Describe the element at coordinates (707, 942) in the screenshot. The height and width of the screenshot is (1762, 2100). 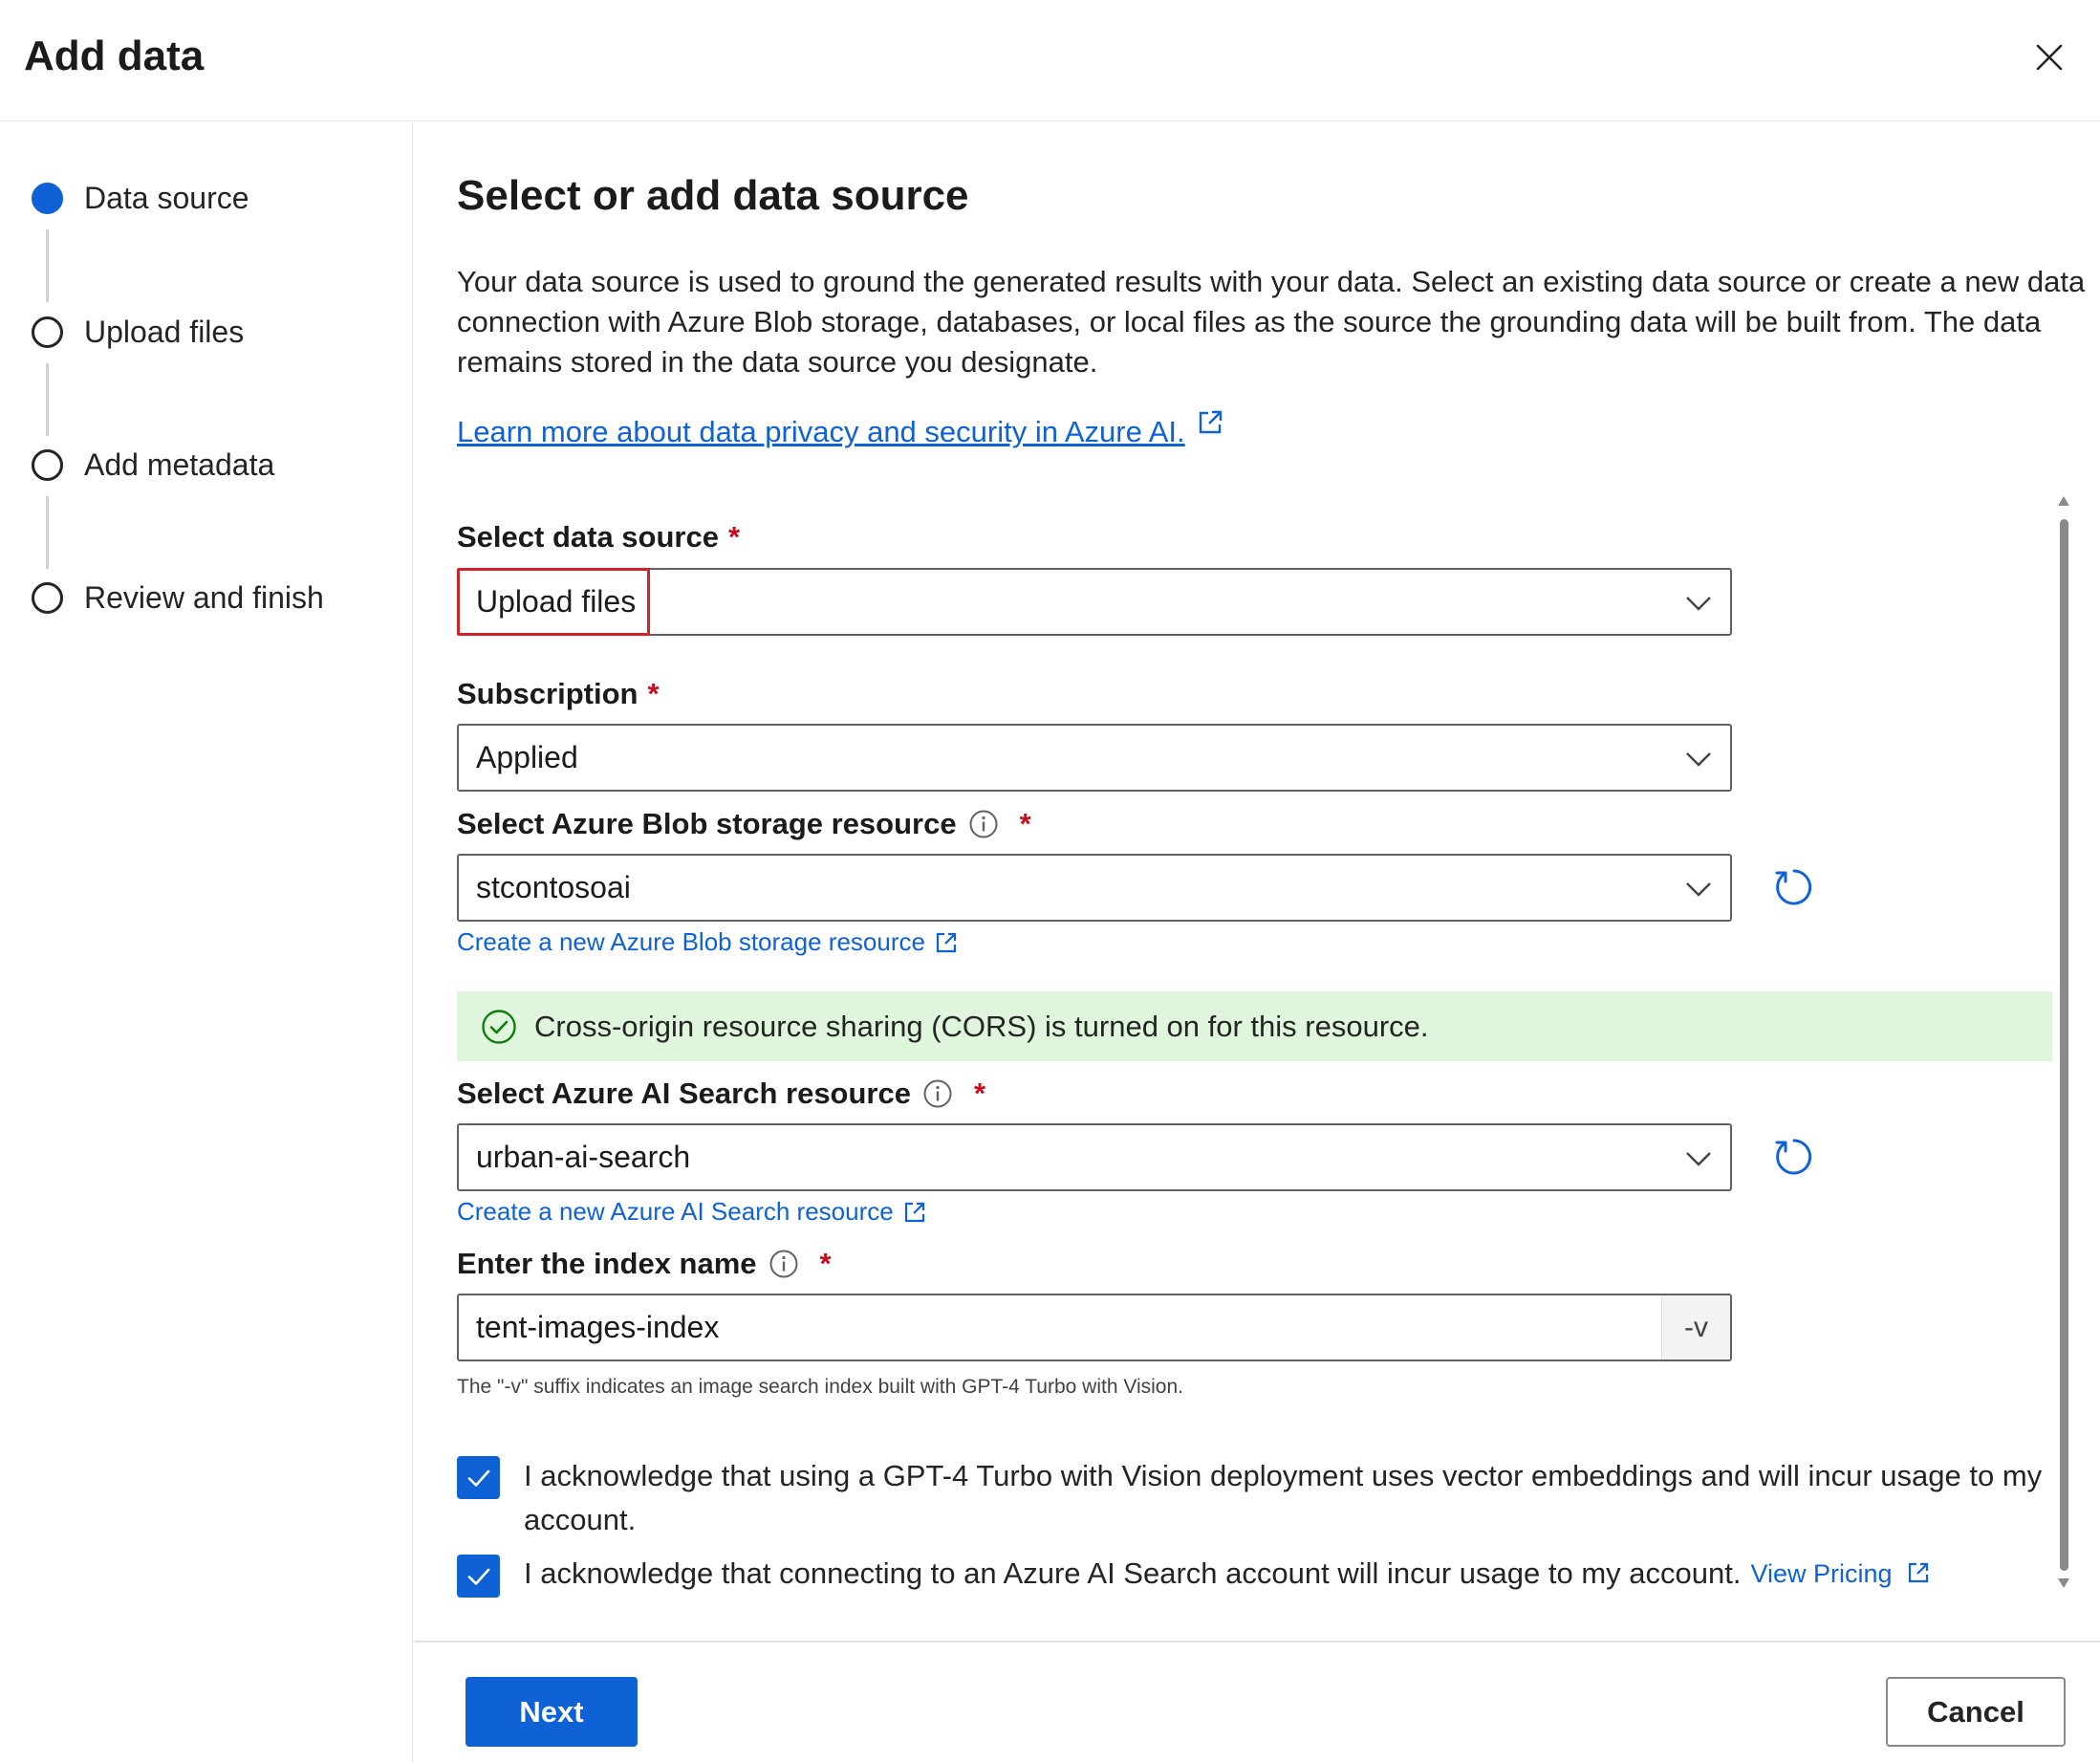
I see `create-blob-storage-link: Create a new Azure Blob storage resource` at that location.